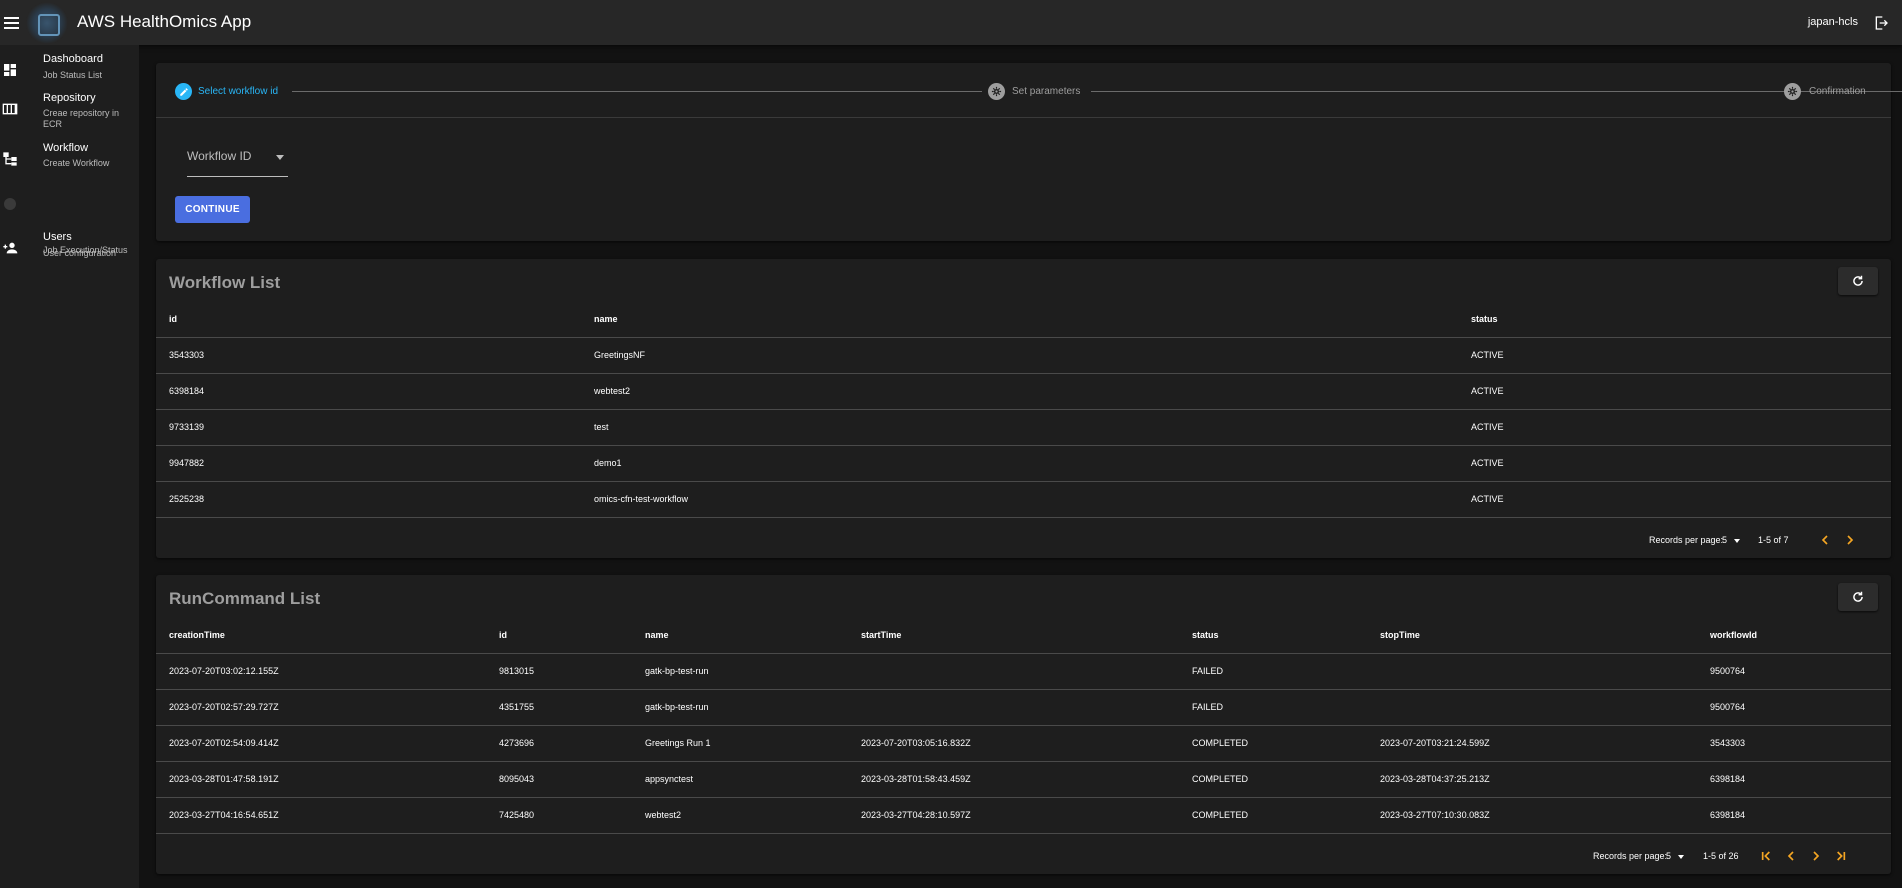 Image resolution: width=1902 pixels, height=888 pixels. What do you see at coordinates (1046, 91) in the screenshot?
I see `step-set-parameters: Set parameters` at bounding box center [1046, 91].